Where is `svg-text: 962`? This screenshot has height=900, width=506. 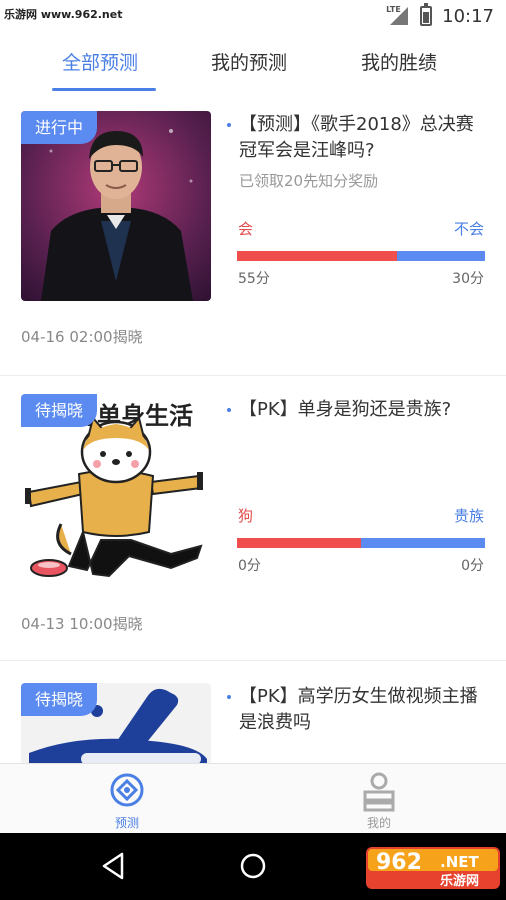 svg-text: 962 is located at coordinates (399, 862).